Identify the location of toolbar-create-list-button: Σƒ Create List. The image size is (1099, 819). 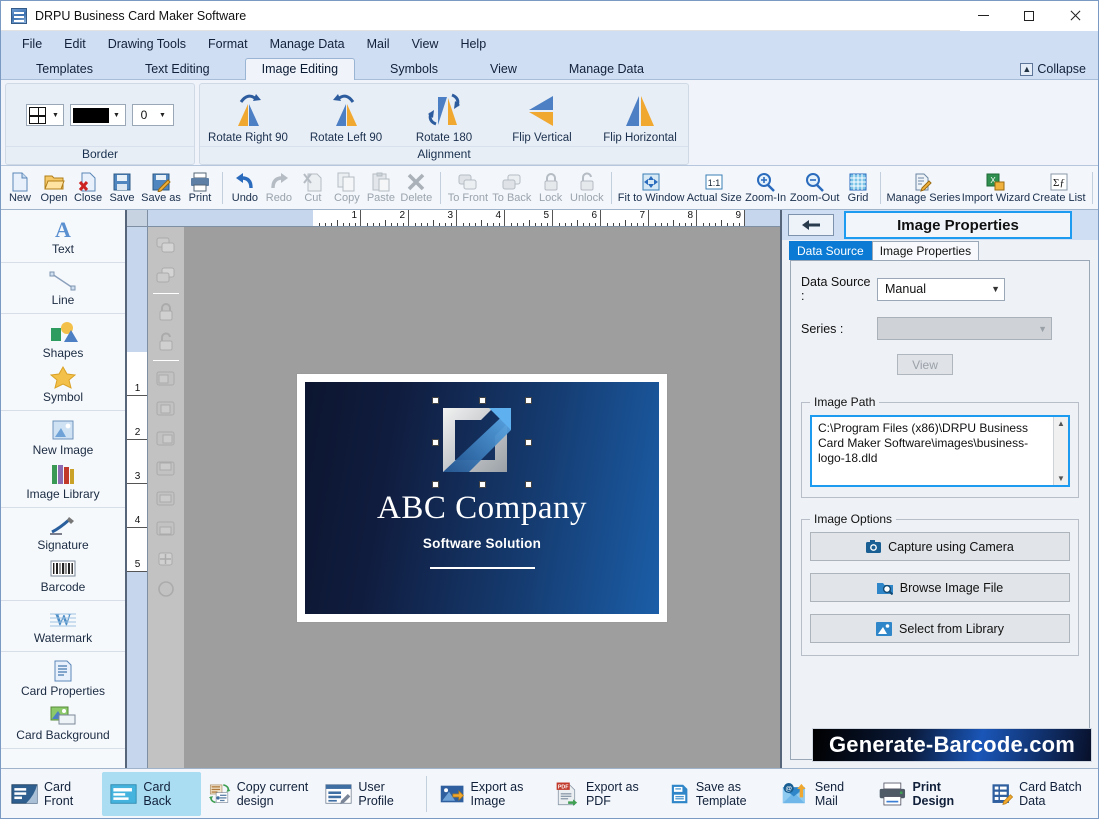
(1059, 187).